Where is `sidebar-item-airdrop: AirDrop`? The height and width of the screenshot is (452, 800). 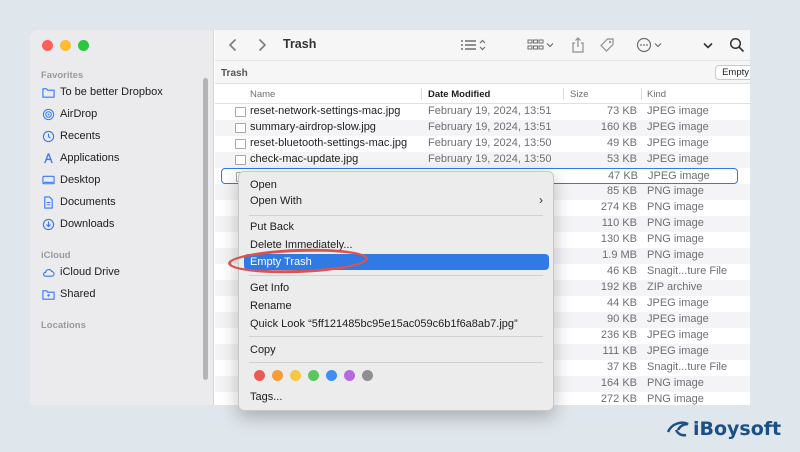 sidebar-item-airdrop: AirDrop is located at coordinates (69, 114).